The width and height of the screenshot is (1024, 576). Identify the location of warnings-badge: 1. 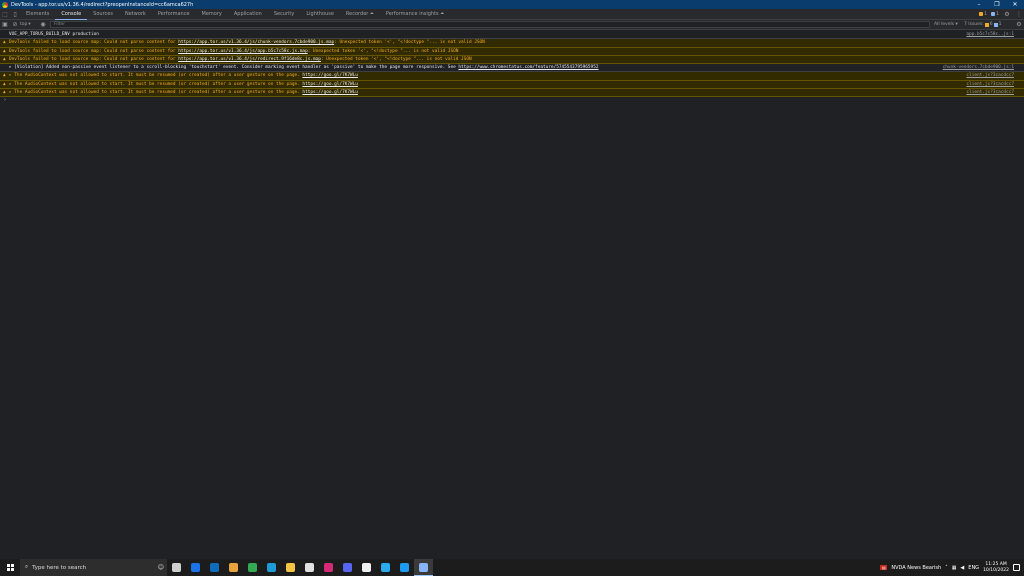
(983, 14).